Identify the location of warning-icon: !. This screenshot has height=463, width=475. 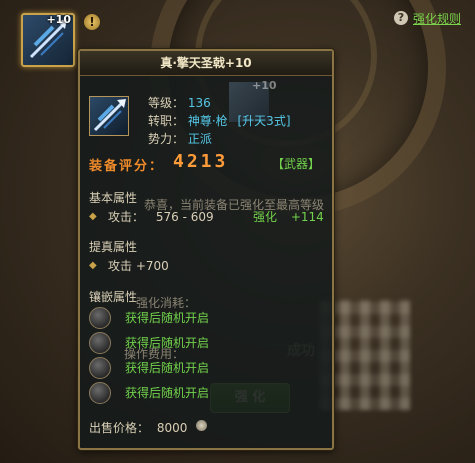
(92, 22).